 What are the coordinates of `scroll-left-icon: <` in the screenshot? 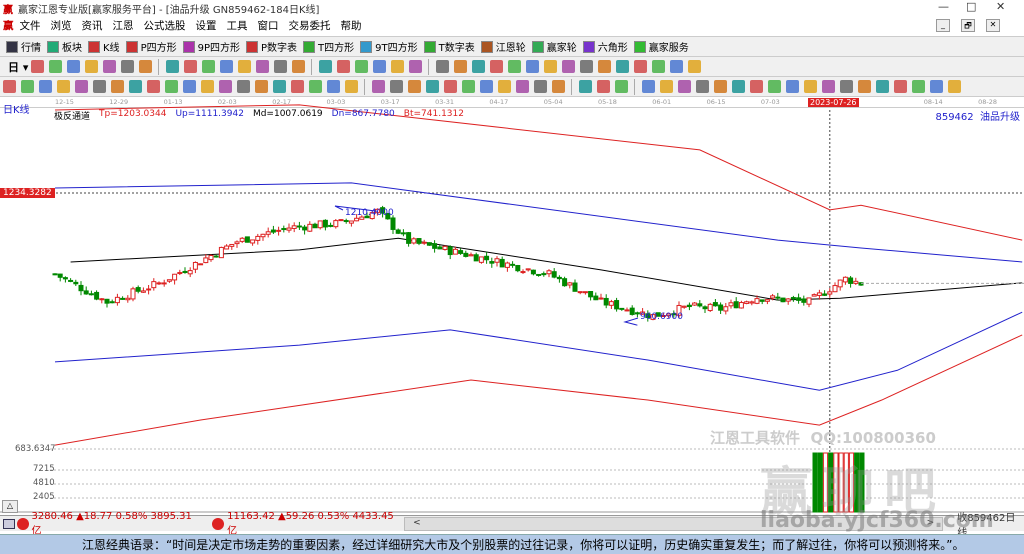 It's located at (417, 524).